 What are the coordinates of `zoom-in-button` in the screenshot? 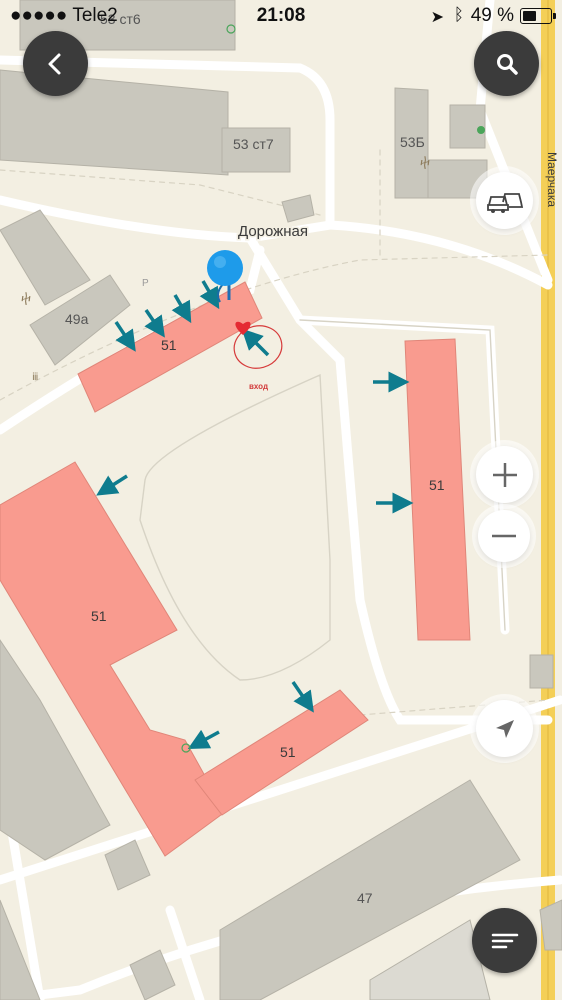 It's located at (504, 474).